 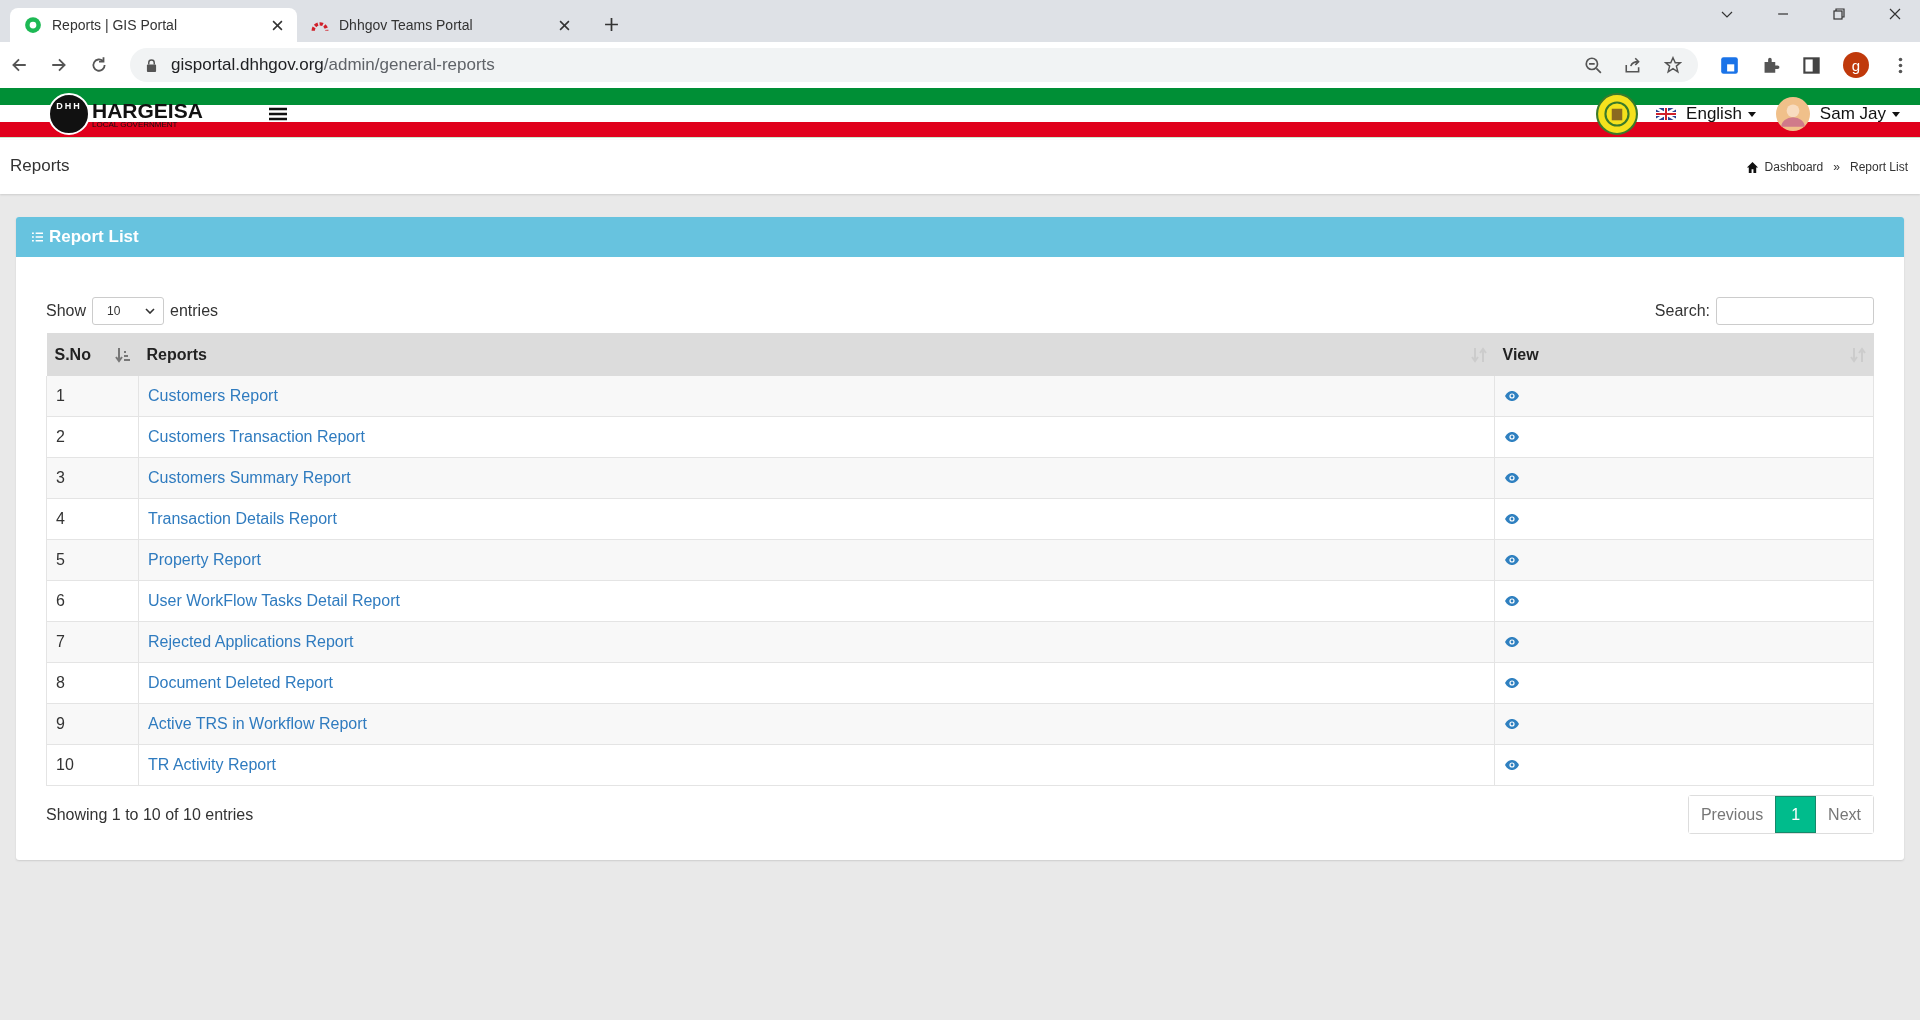 What do you see at coordinates (1856, 65) in the screenshot?
I see `profile-avatar: g` at bounding box center [1856, 65].